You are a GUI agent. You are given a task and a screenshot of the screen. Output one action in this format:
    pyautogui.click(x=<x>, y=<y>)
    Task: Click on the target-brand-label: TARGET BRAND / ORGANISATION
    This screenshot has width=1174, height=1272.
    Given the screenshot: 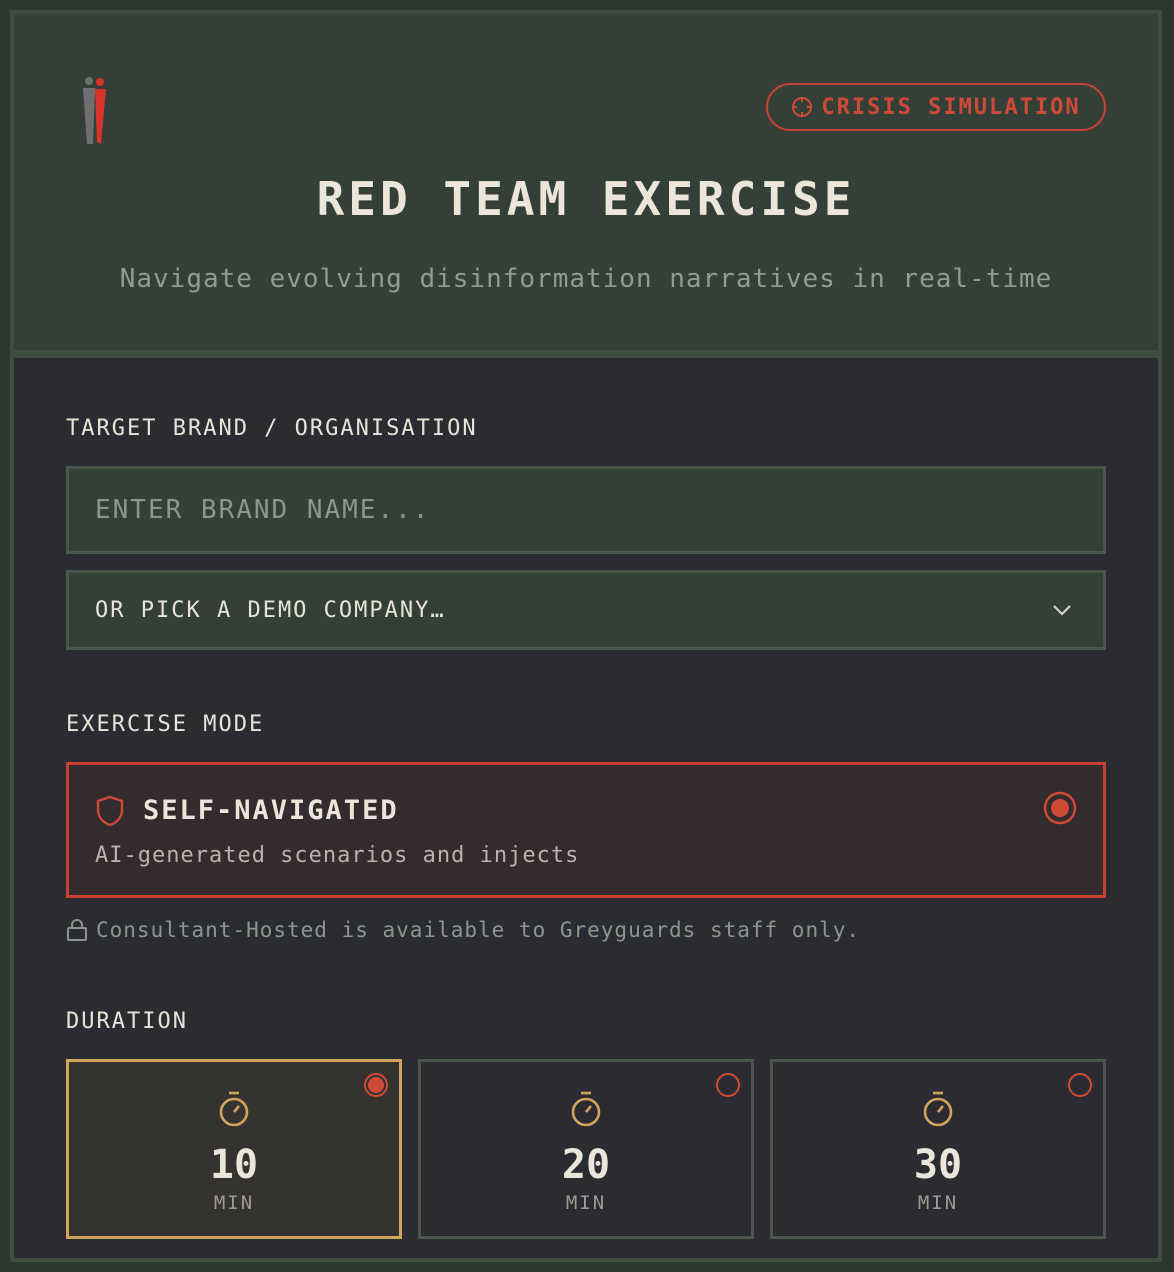 What is the action you would take?
    pyautogui.click(x=272, y=428)
    